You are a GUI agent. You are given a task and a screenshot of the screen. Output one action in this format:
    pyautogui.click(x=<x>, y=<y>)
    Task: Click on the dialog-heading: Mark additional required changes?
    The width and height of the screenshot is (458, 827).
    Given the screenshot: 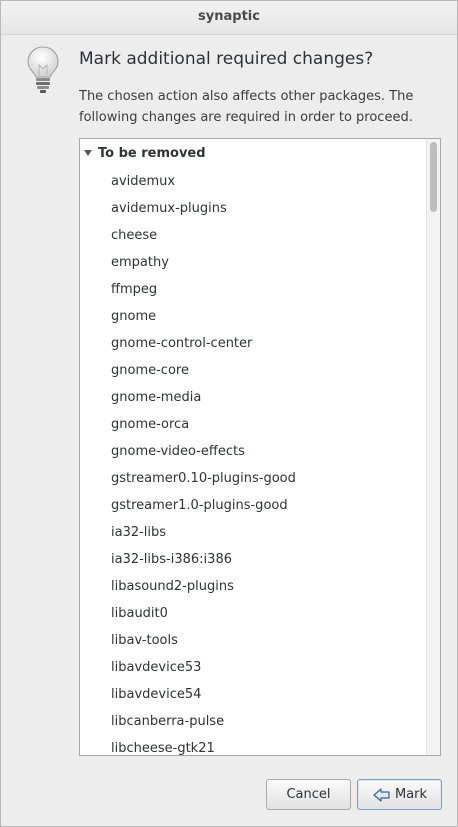 What is the action you would take?
    pyautogui.click(x=226, y=59)
    